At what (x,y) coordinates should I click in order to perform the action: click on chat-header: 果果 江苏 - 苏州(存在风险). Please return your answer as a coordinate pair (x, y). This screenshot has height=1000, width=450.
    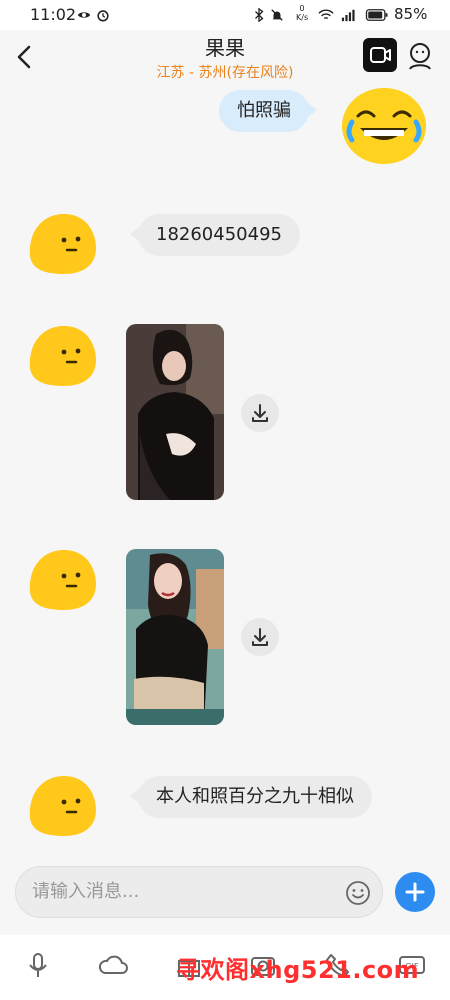
    Looking at the image, I should click on (225, 56).